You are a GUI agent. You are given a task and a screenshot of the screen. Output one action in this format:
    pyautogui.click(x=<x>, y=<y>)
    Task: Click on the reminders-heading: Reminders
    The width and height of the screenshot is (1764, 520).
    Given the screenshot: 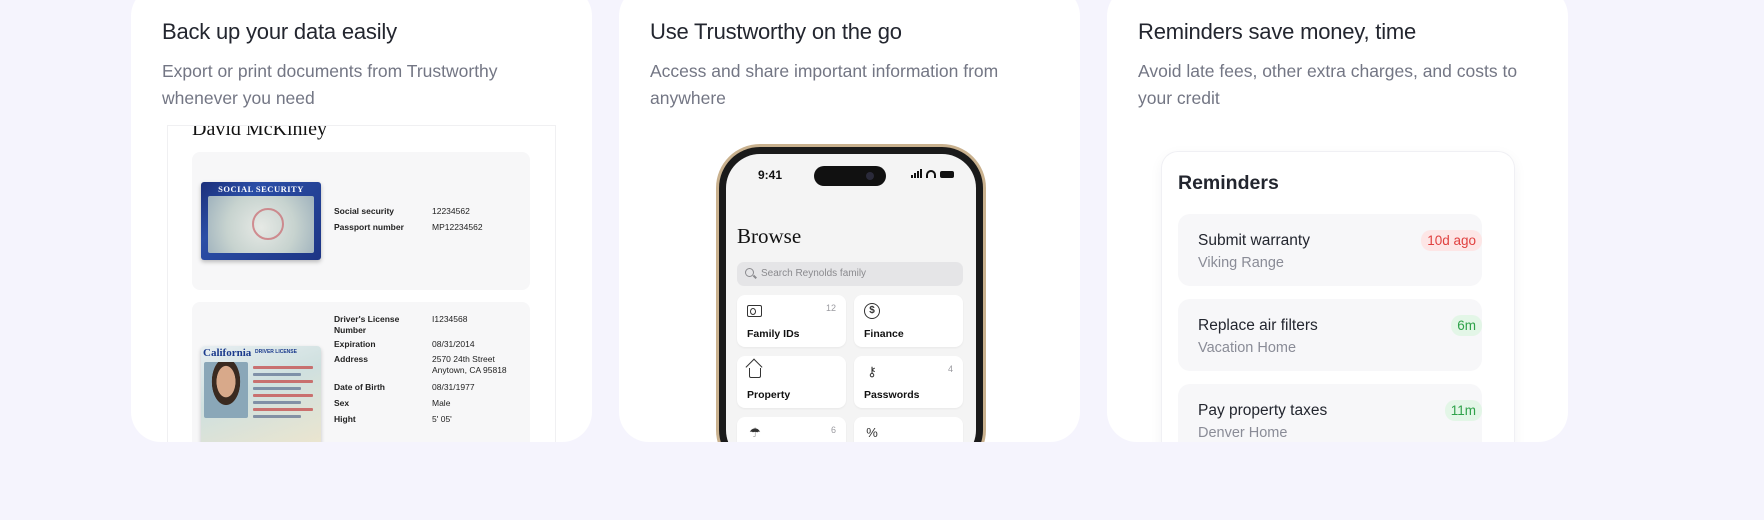 What is the action you would take?
    pyautogui.click(x=1228, y=183)
    